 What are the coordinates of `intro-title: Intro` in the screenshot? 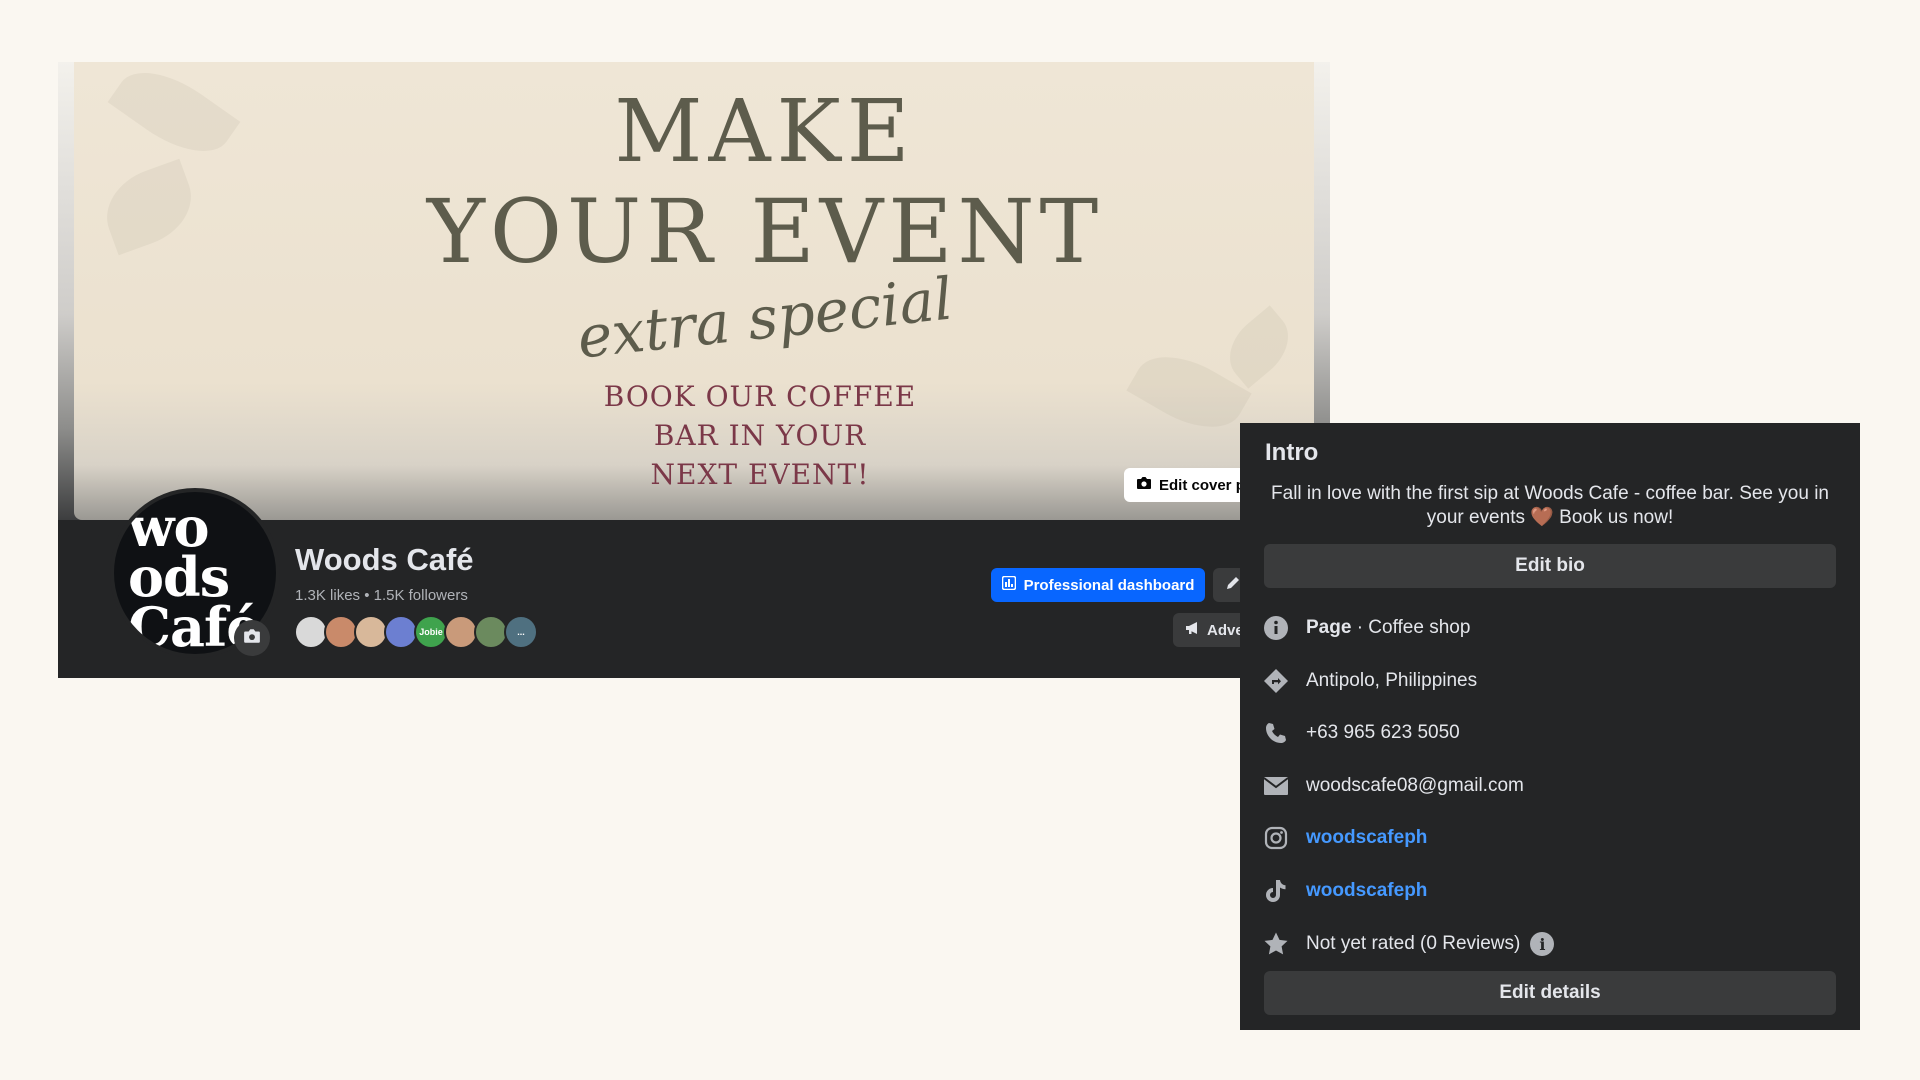 It's located at (1292, 452).